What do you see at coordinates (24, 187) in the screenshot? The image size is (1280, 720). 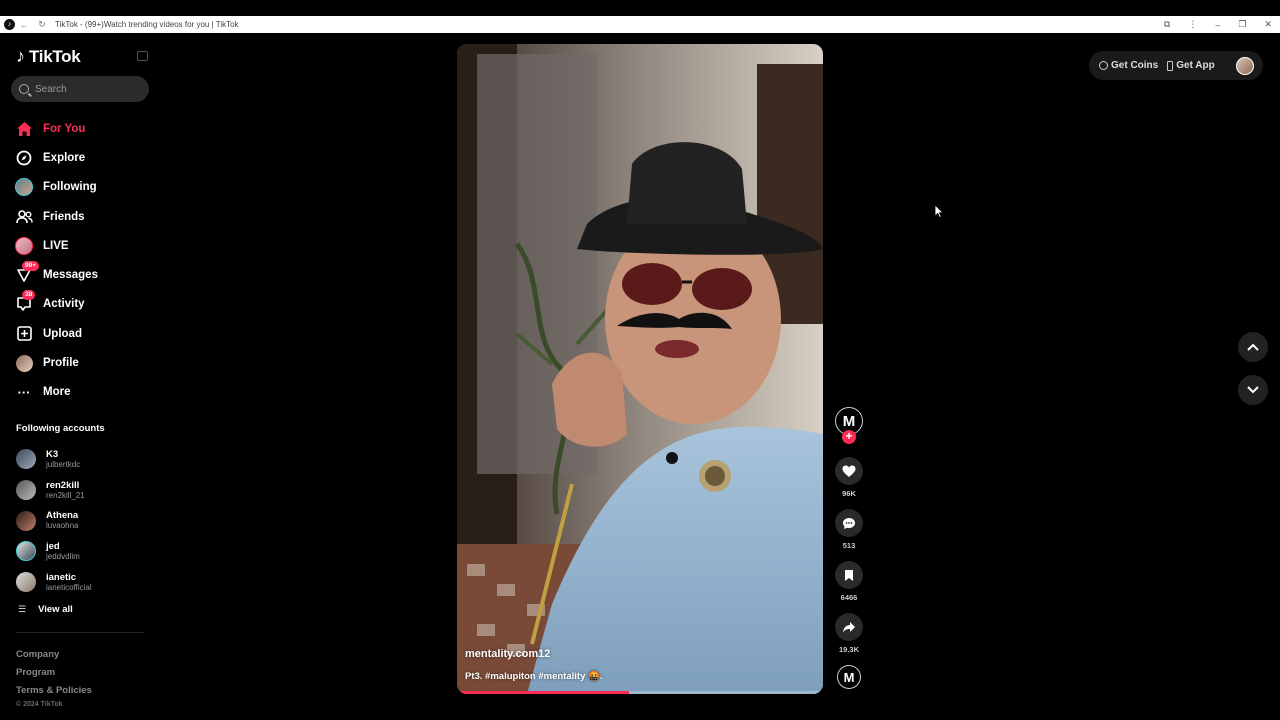 I see `following-avatar` at bounding box center [24, 187].